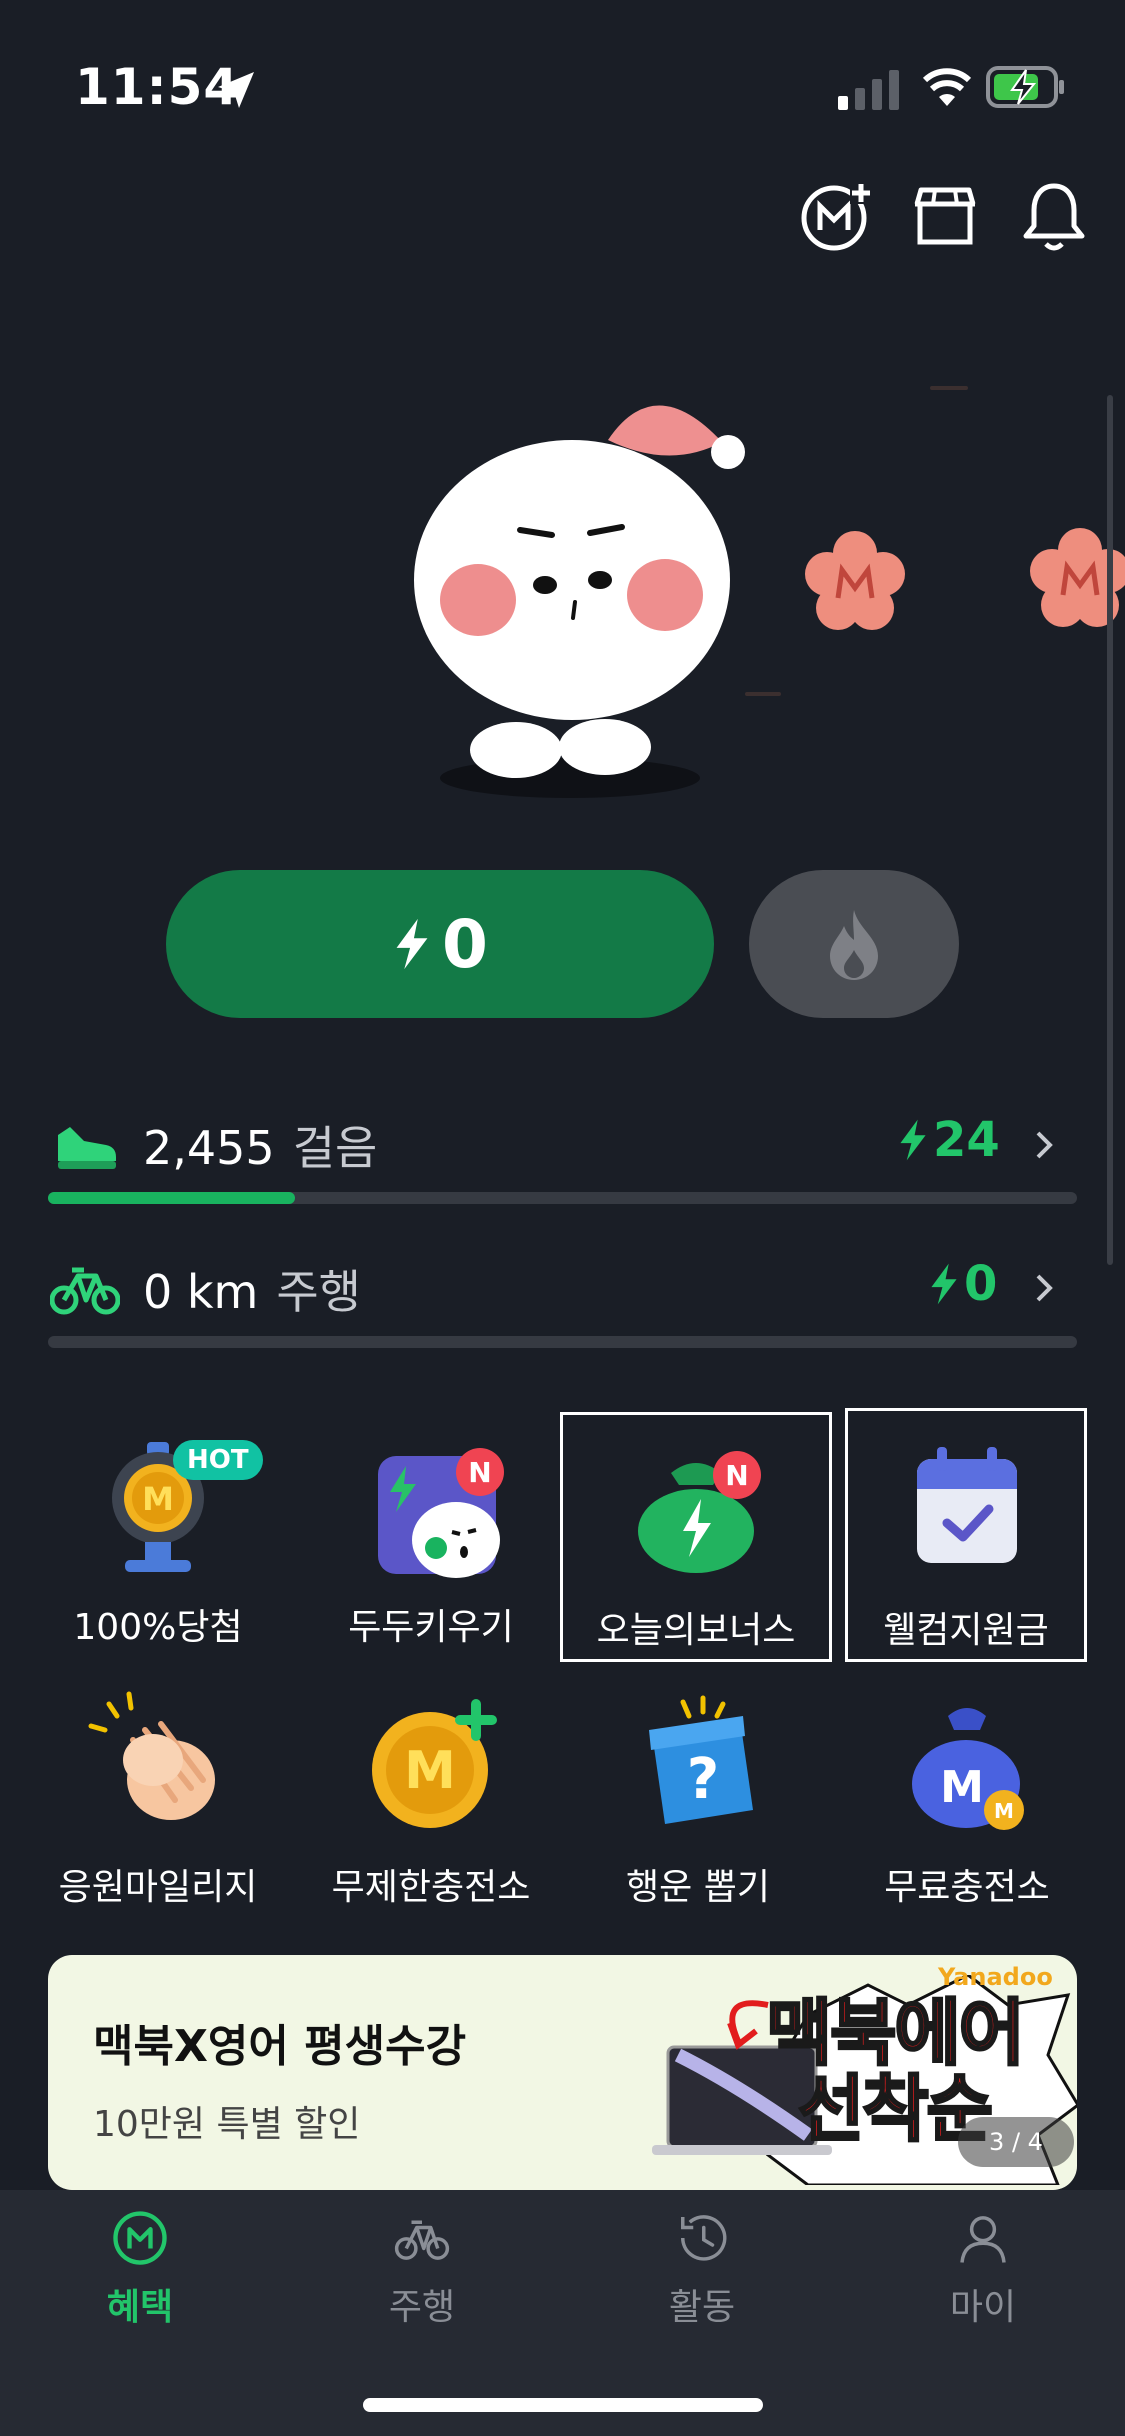 The width and height of the screenshot is (1125, 2436). Describe the element at coordinates (945, 216) in the screenshot. I see `store-icon` at that location.